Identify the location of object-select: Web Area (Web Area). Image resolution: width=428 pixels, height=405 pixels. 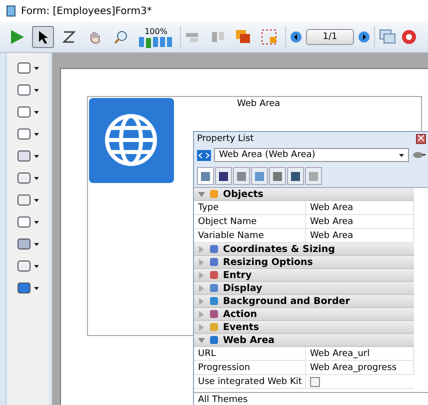
(311, 155).